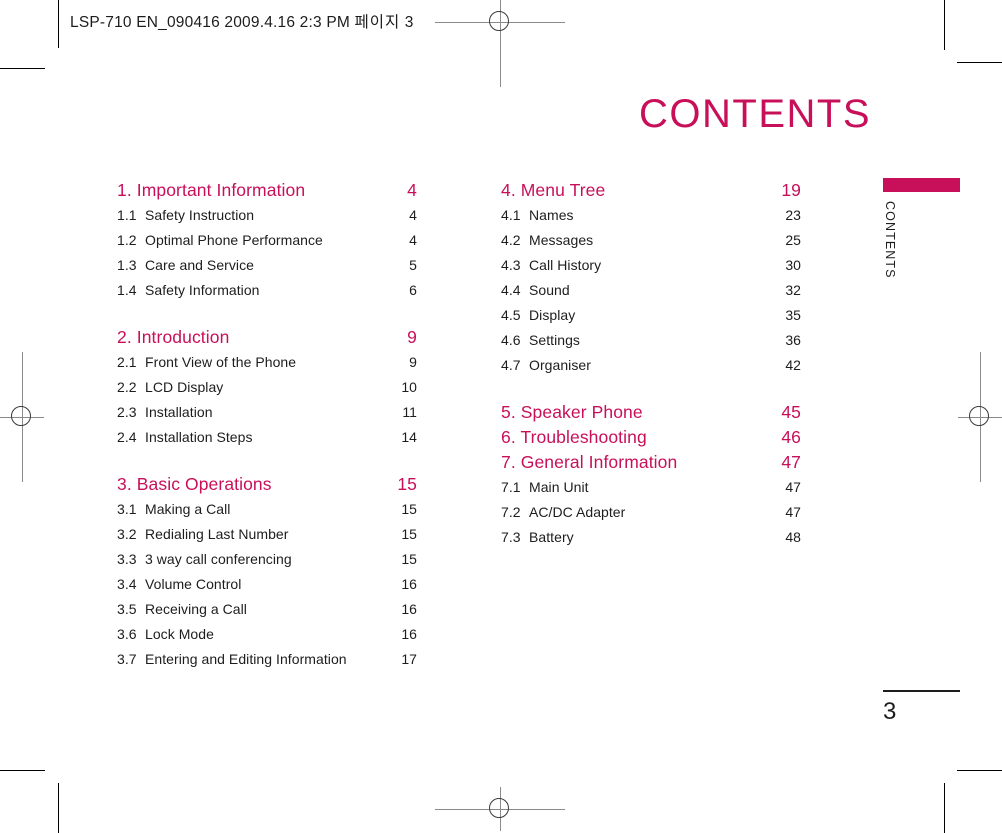 This screenshot has width=1002, height=833. What do you see at coordinates (651, 265) in the screenshot?
I see `toc-subsection-entry: 4.3 Call History 30` at bounding box center [651, 265].